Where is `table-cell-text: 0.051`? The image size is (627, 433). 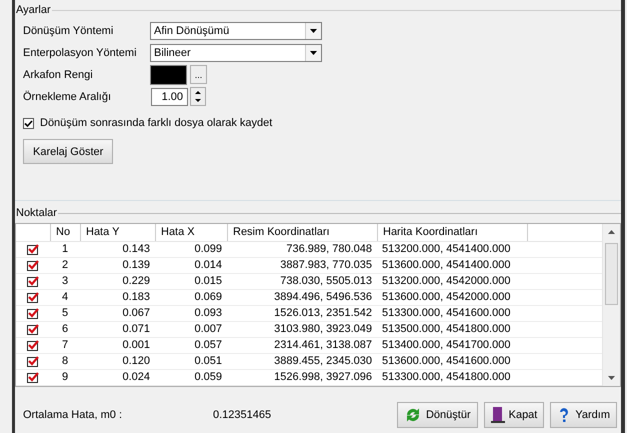 table-cell-text: 0.051 is located at coordinates (208, 361).